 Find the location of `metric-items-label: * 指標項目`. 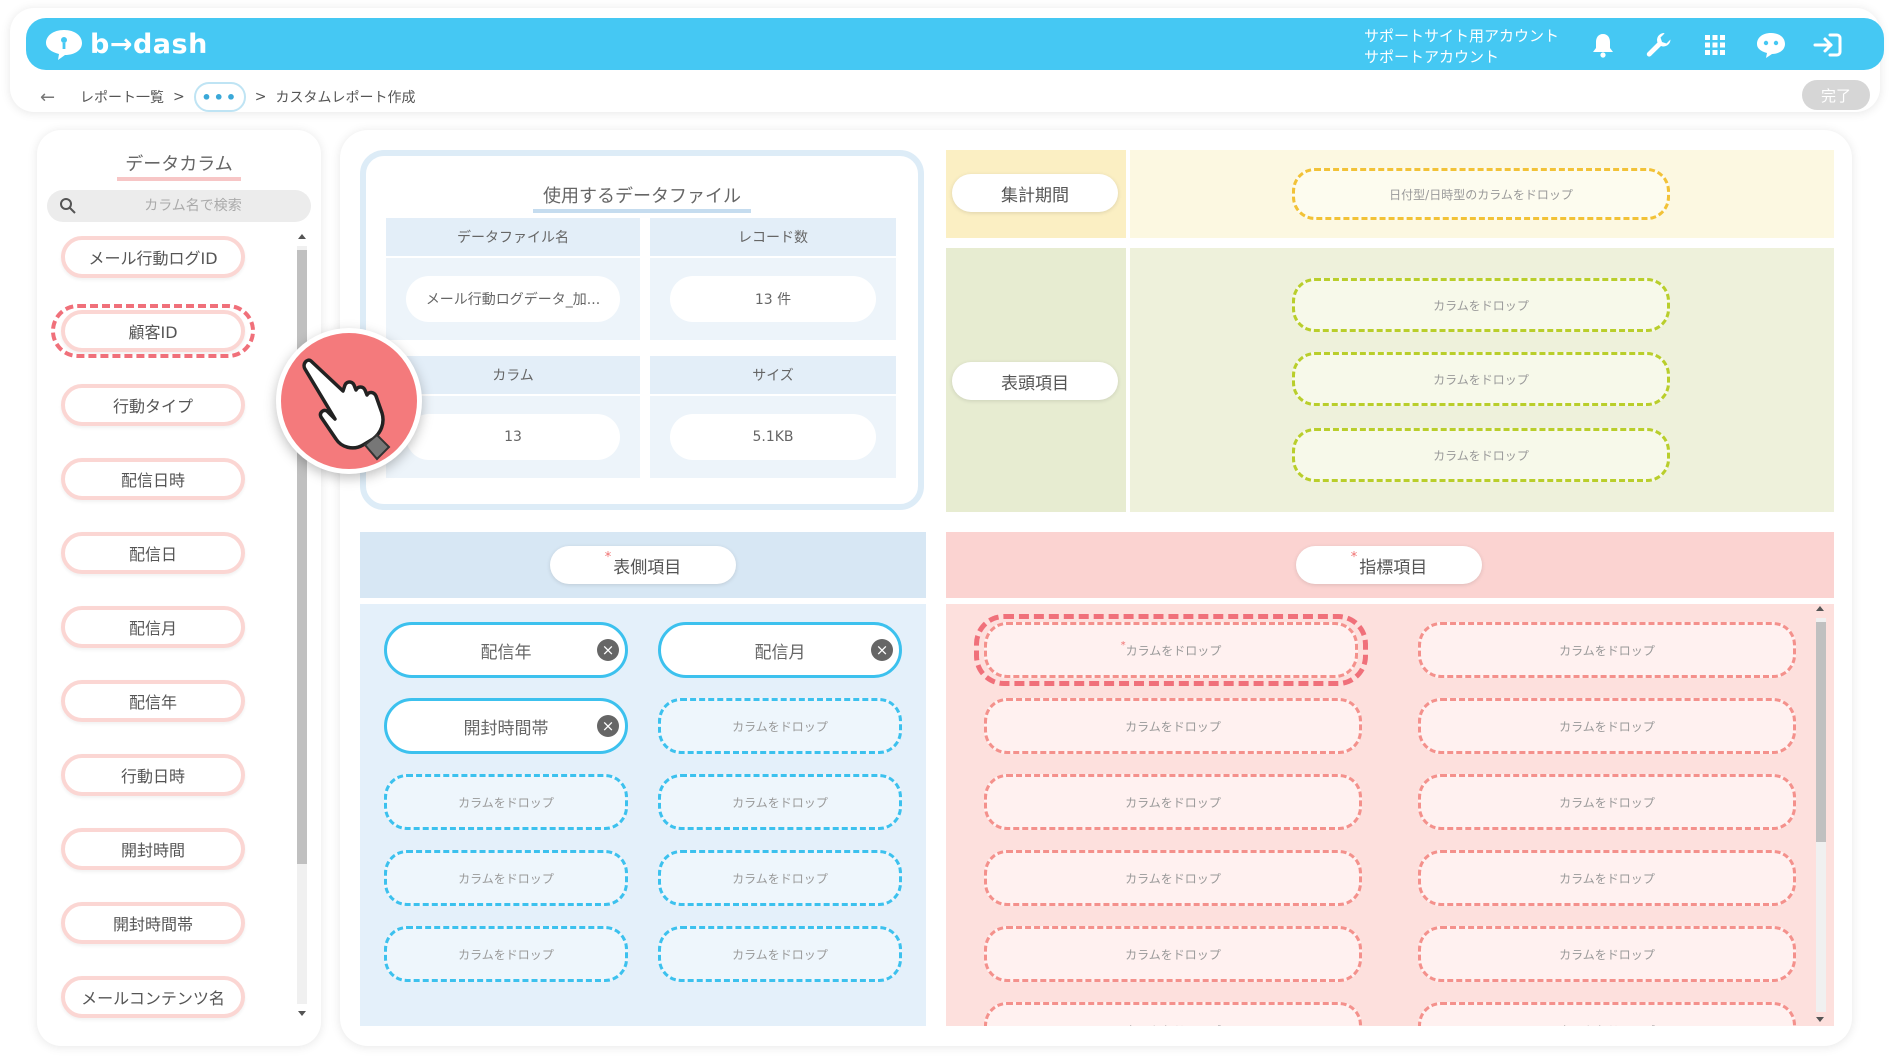

metric-items-label: * 指標項目 is located at coordinates (1389, 565).